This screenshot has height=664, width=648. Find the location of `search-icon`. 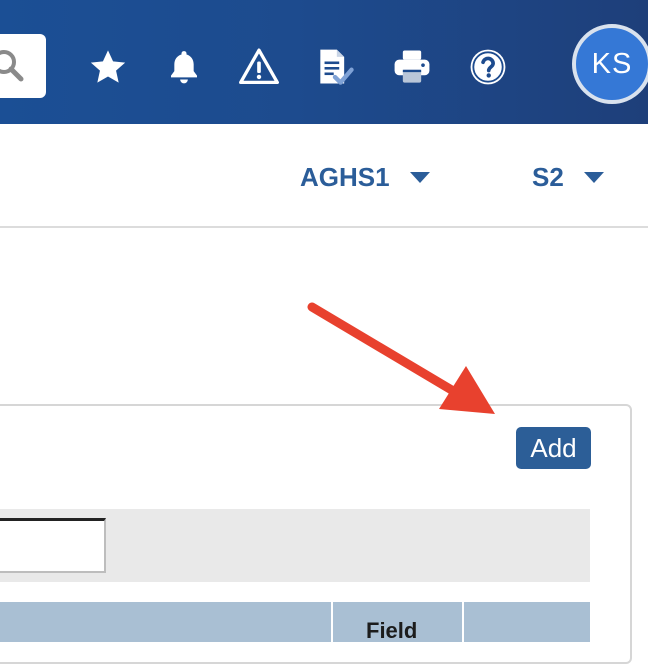

search-icon is located at coordinates (12, 66).